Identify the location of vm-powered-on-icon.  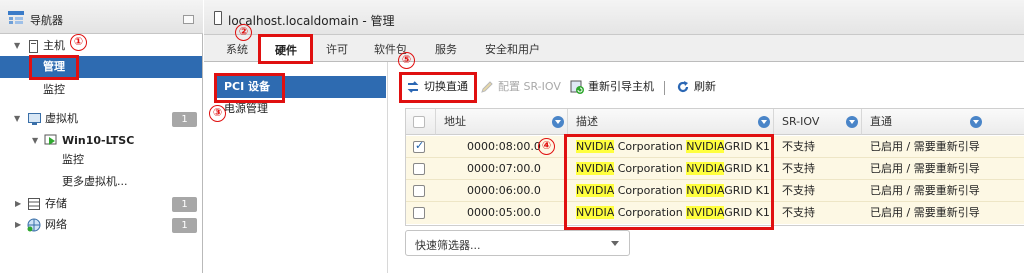
(50, 139).